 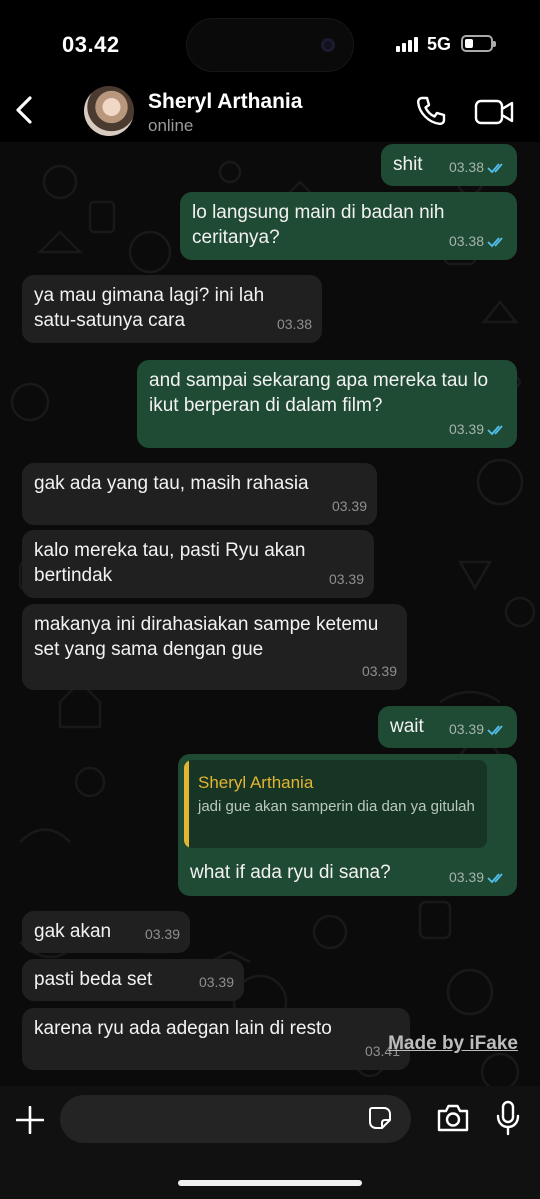 I want to click on signal-strength-icon, so click(x=409, y=44).